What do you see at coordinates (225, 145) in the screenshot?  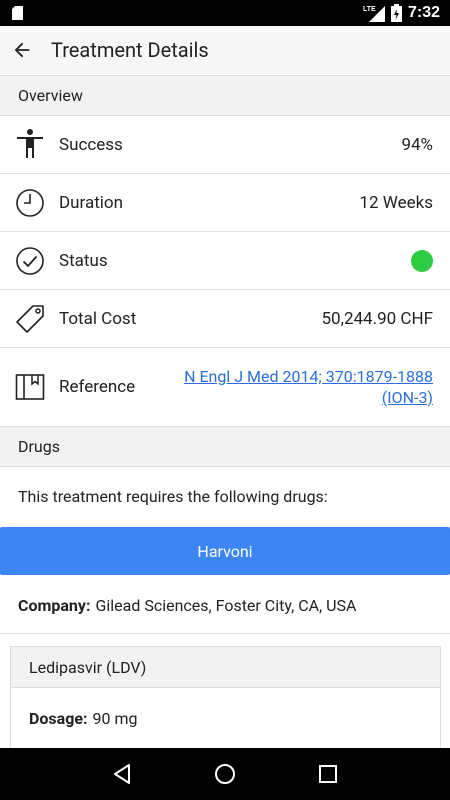 I see `success-row: Success 94%` at bounding box center [225, 145].